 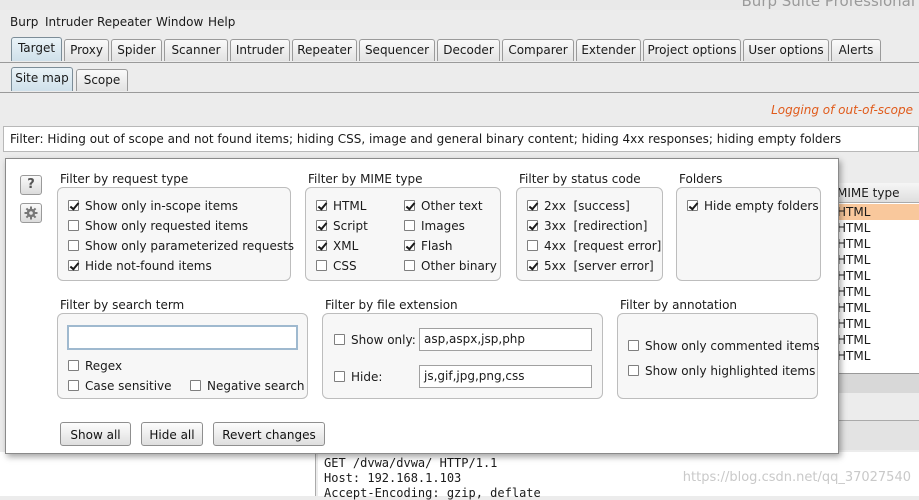 I want to click on tab-alerts: Alerts, so click(x=856, y=50).